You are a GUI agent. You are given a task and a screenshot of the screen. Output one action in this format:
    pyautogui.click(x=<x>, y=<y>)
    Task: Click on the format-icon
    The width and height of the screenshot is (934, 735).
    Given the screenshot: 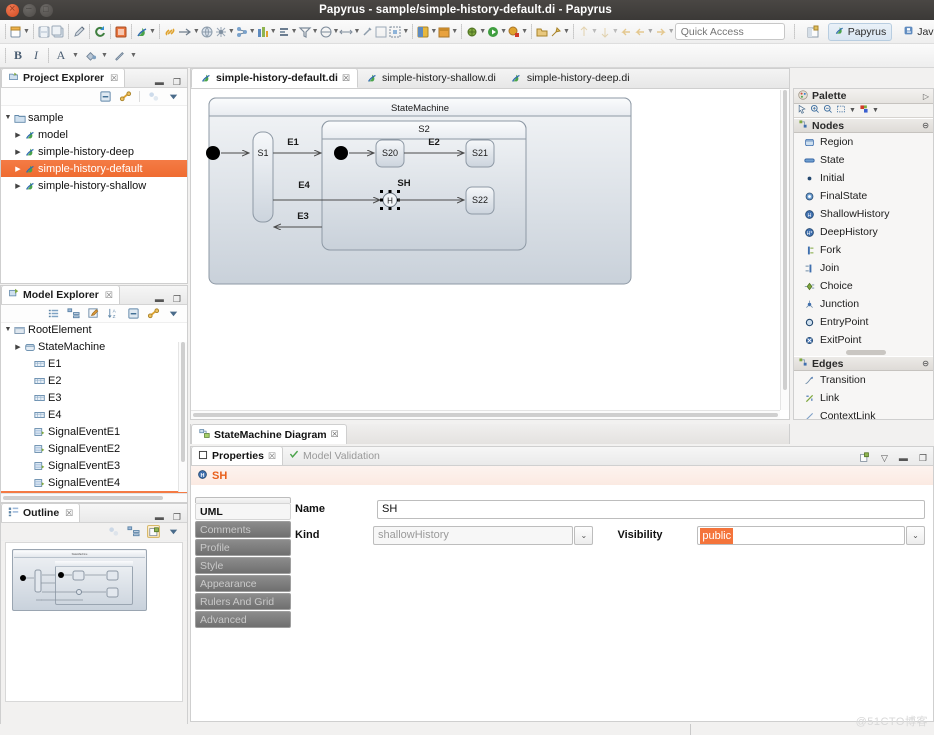 What is the action you would take?
    pyautogui.click(x=864, y=110)
    